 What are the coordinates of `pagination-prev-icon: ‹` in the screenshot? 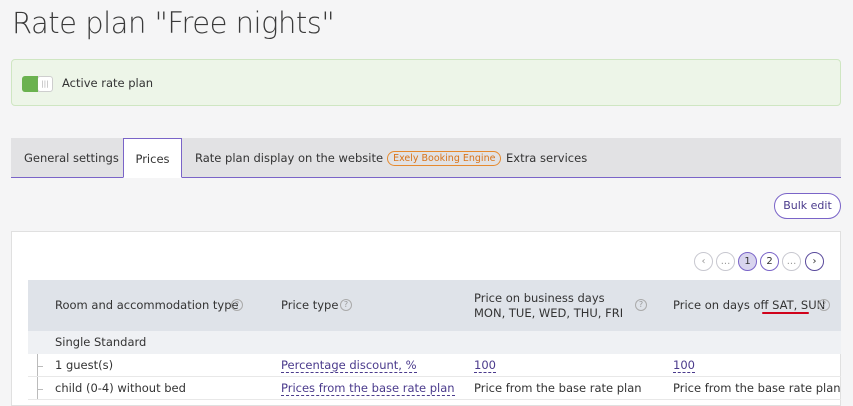 It's located at (703, 261).